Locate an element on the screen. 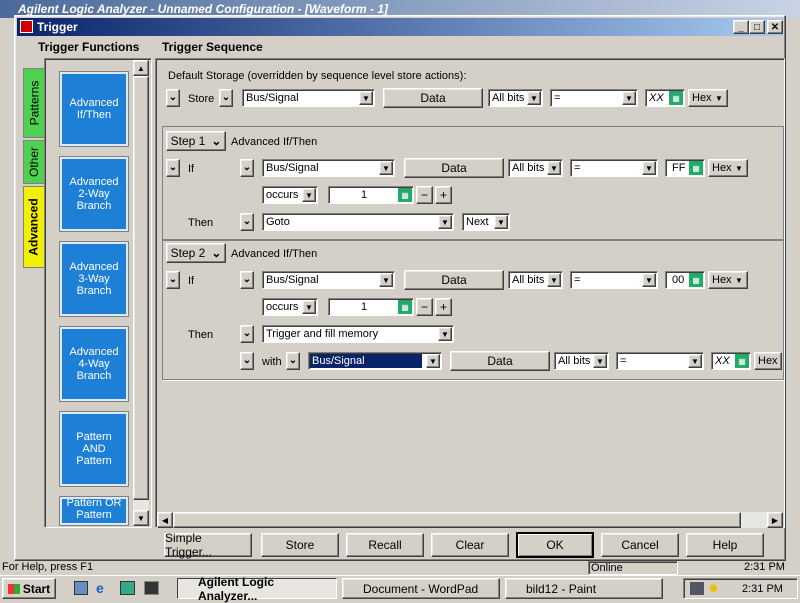 The width and height of the screenshot is (800, 603). step-1-decrement-button: − is located at coordinates (424, 195).